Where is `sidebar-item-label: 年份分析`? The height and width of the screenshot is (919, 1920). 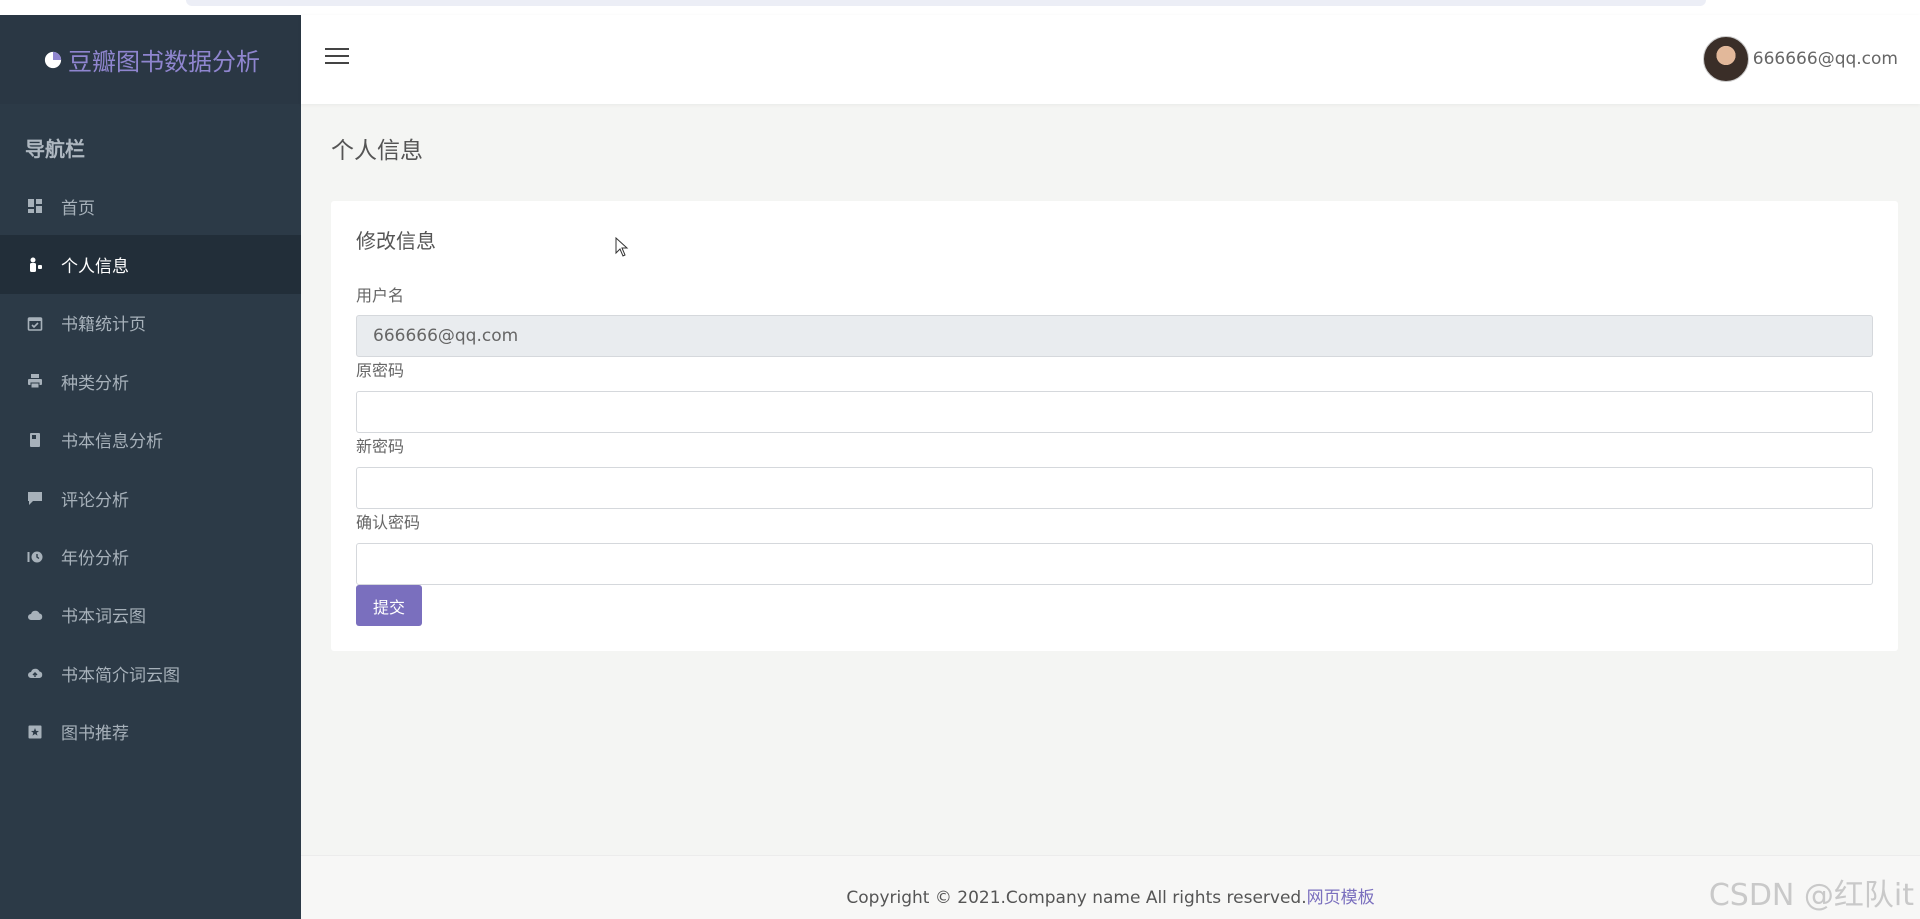 sidebar-item-label: 年份分析 is located at coordinates (95, 559).